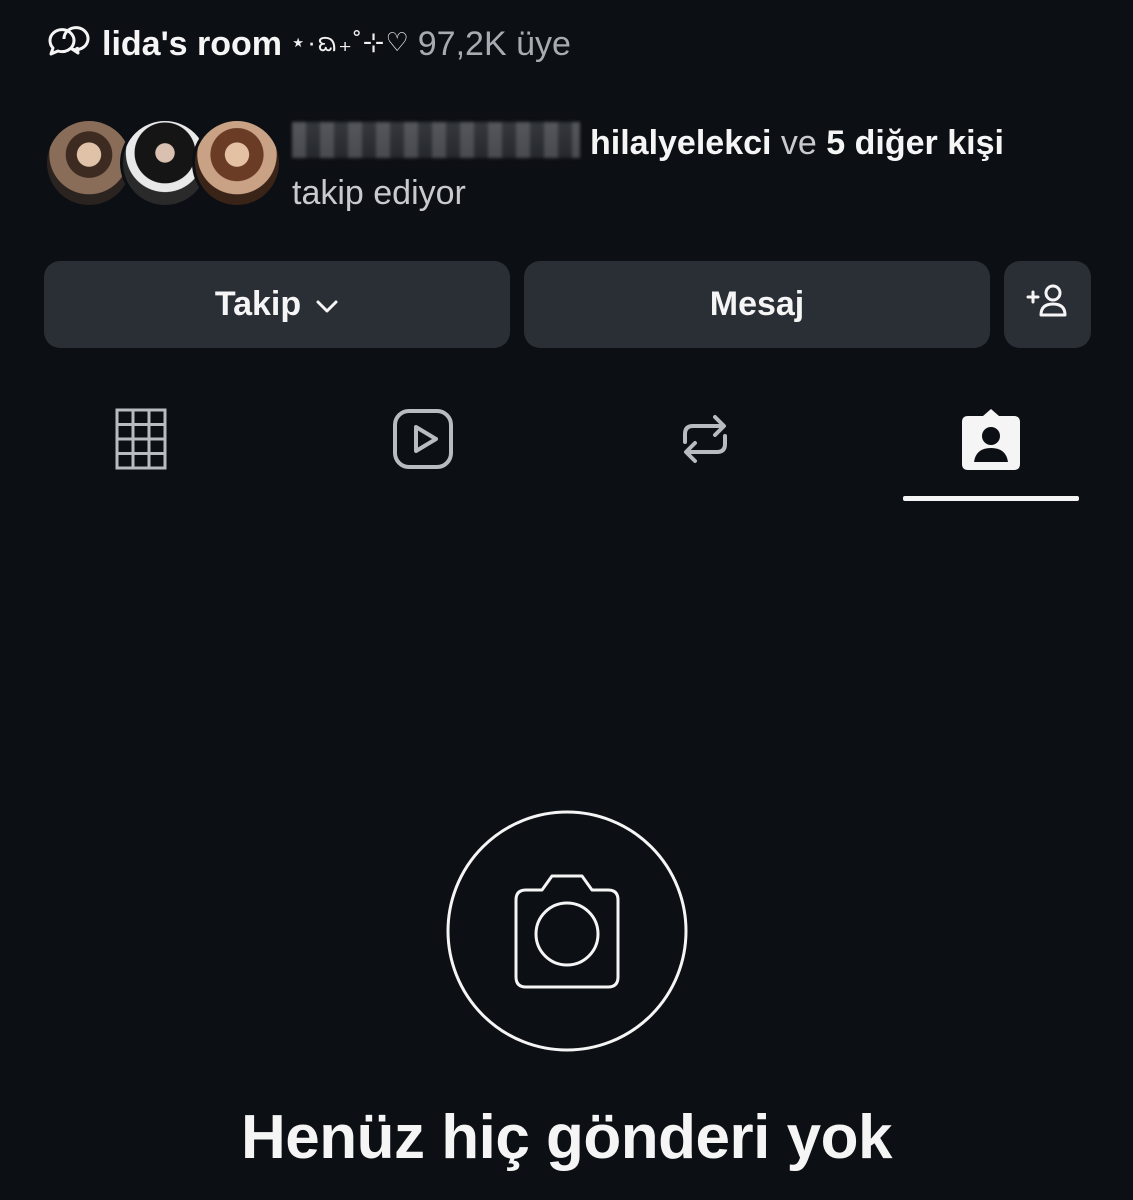  I want to click on follows-suffix: takip ediyor, so click(379, 193).